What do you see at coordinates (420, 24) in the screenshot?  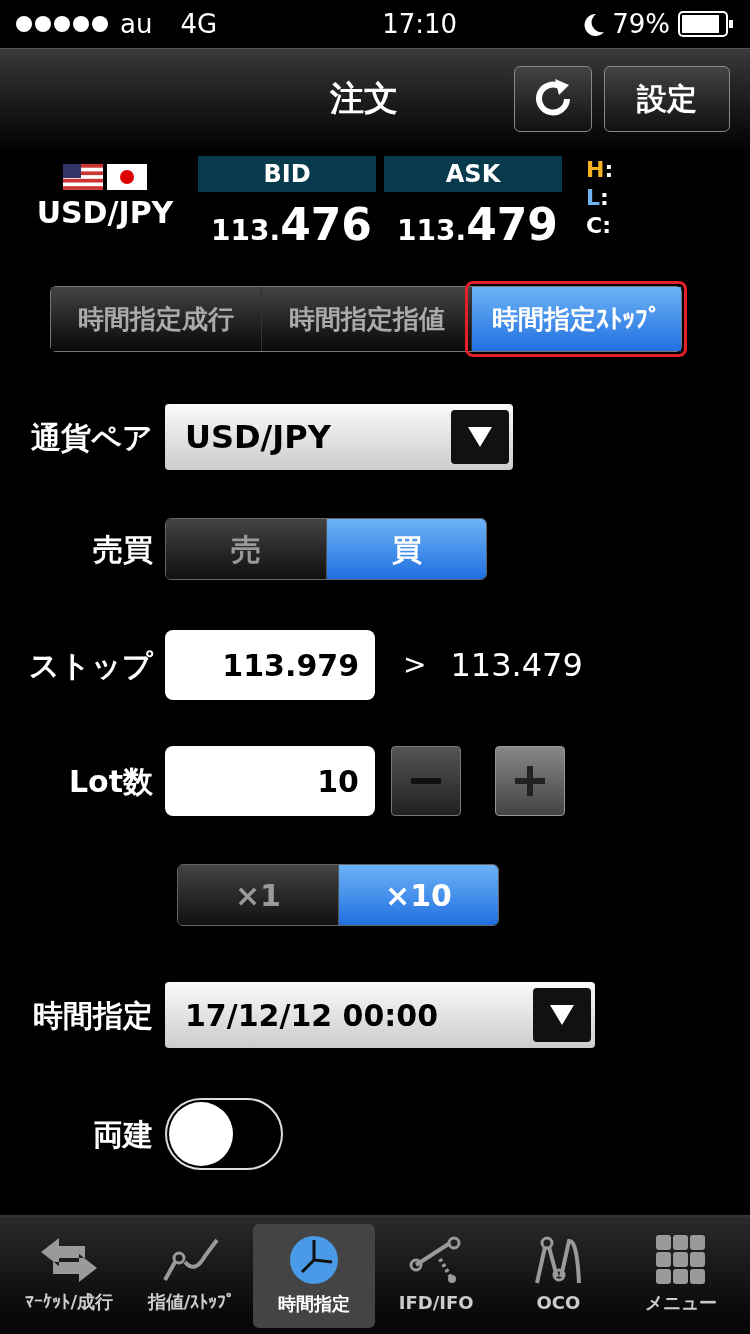 I see `clock-text: 17:10` at bounding box center [420, 24].